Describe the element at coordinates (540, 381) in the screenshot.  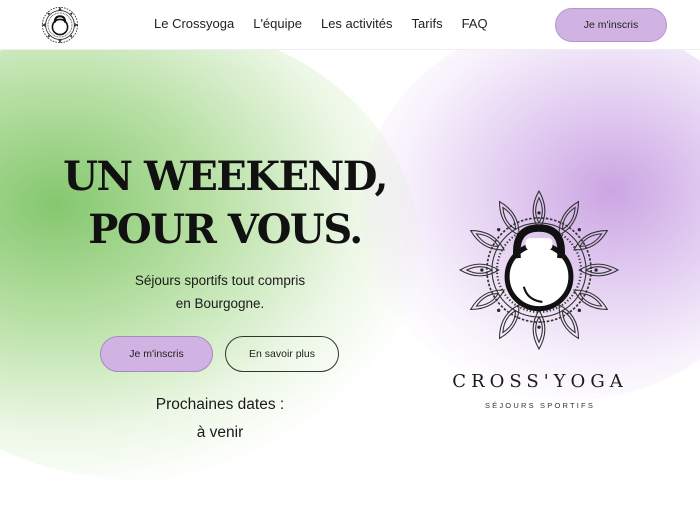
I see `brand-name: CROSS'YOGA` at that location.